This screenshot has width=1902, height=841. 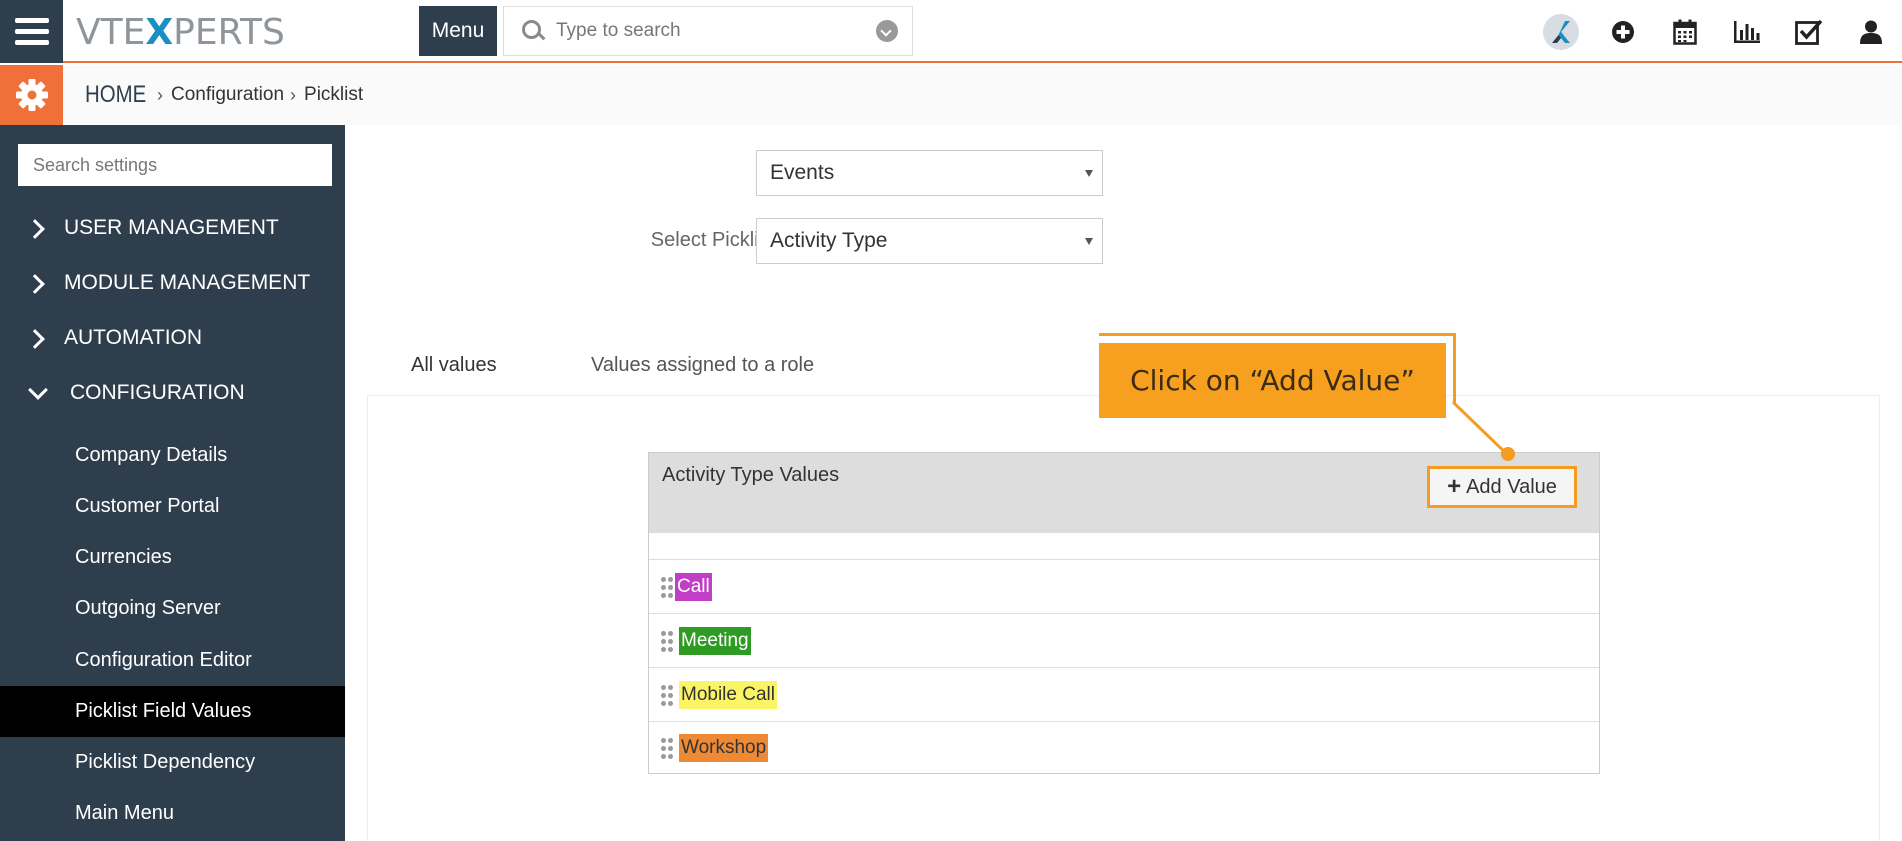 I want to click on select-module-value: Events, so click(x=802, y=172).